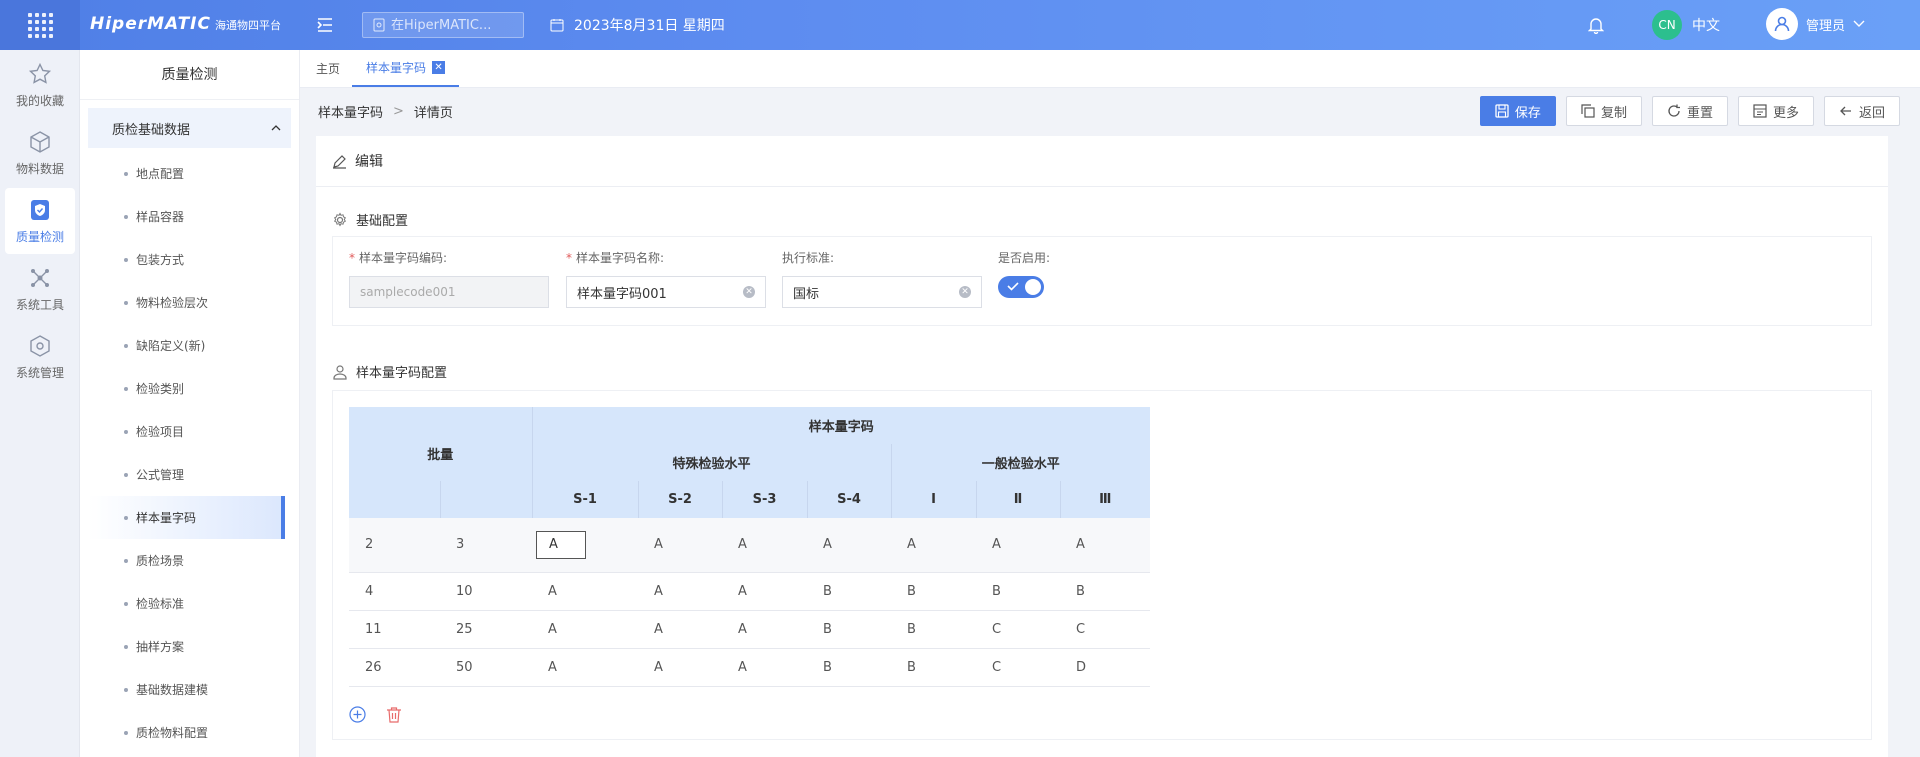 This screenshot has height=757, width=1920. What do you see at coordinates (325, 25) in the screenshot?
I see `menu-toggle-icon` at bounding box center [325, 25].